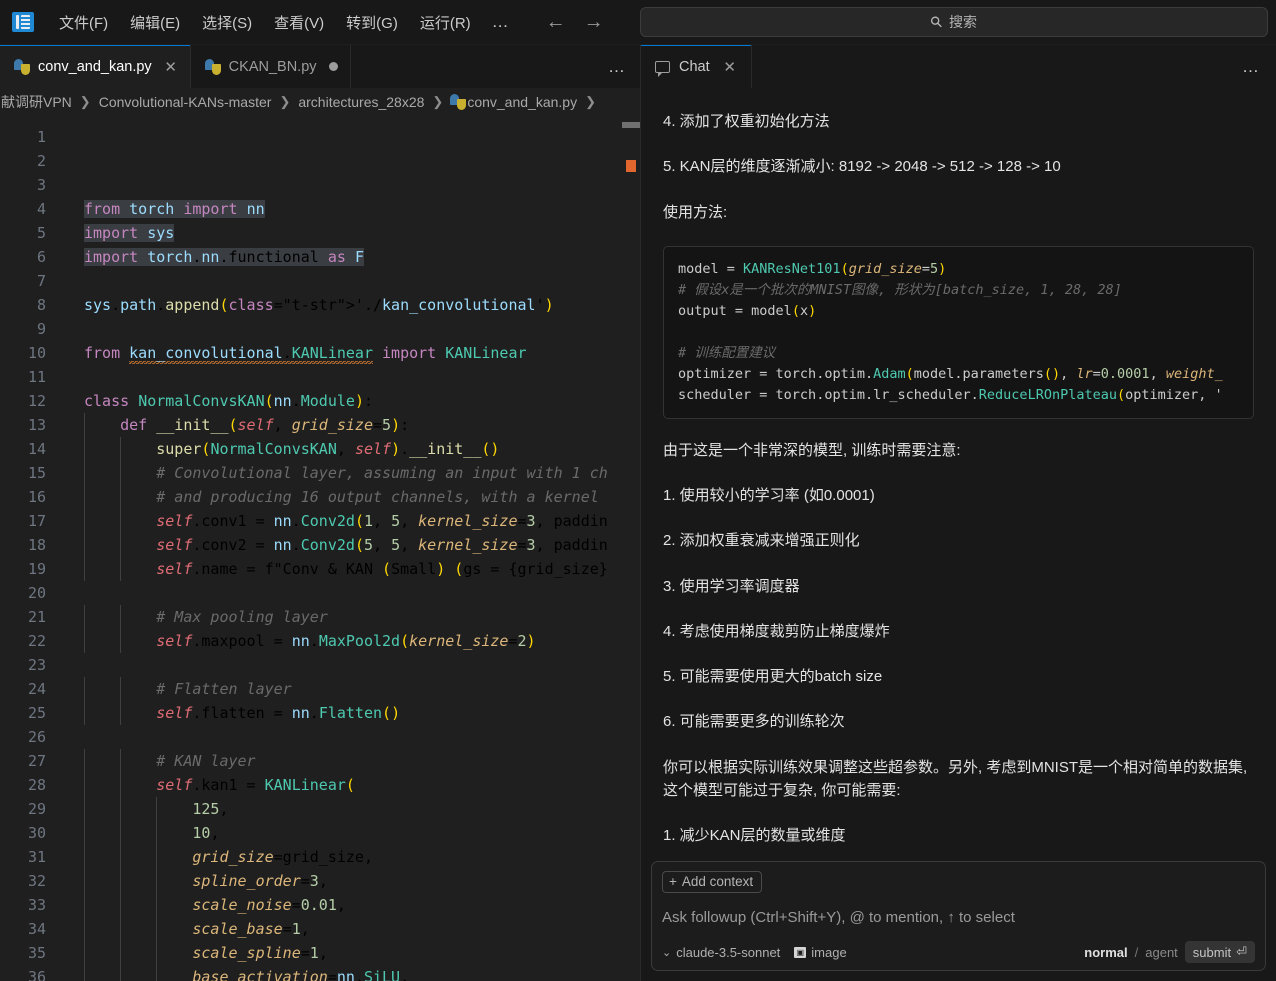 This screenshot has height=981, width=1276. Describe the element at coordinates (1105, 952) in the screenshot. I see `mode-normal-button: normal` at that location.